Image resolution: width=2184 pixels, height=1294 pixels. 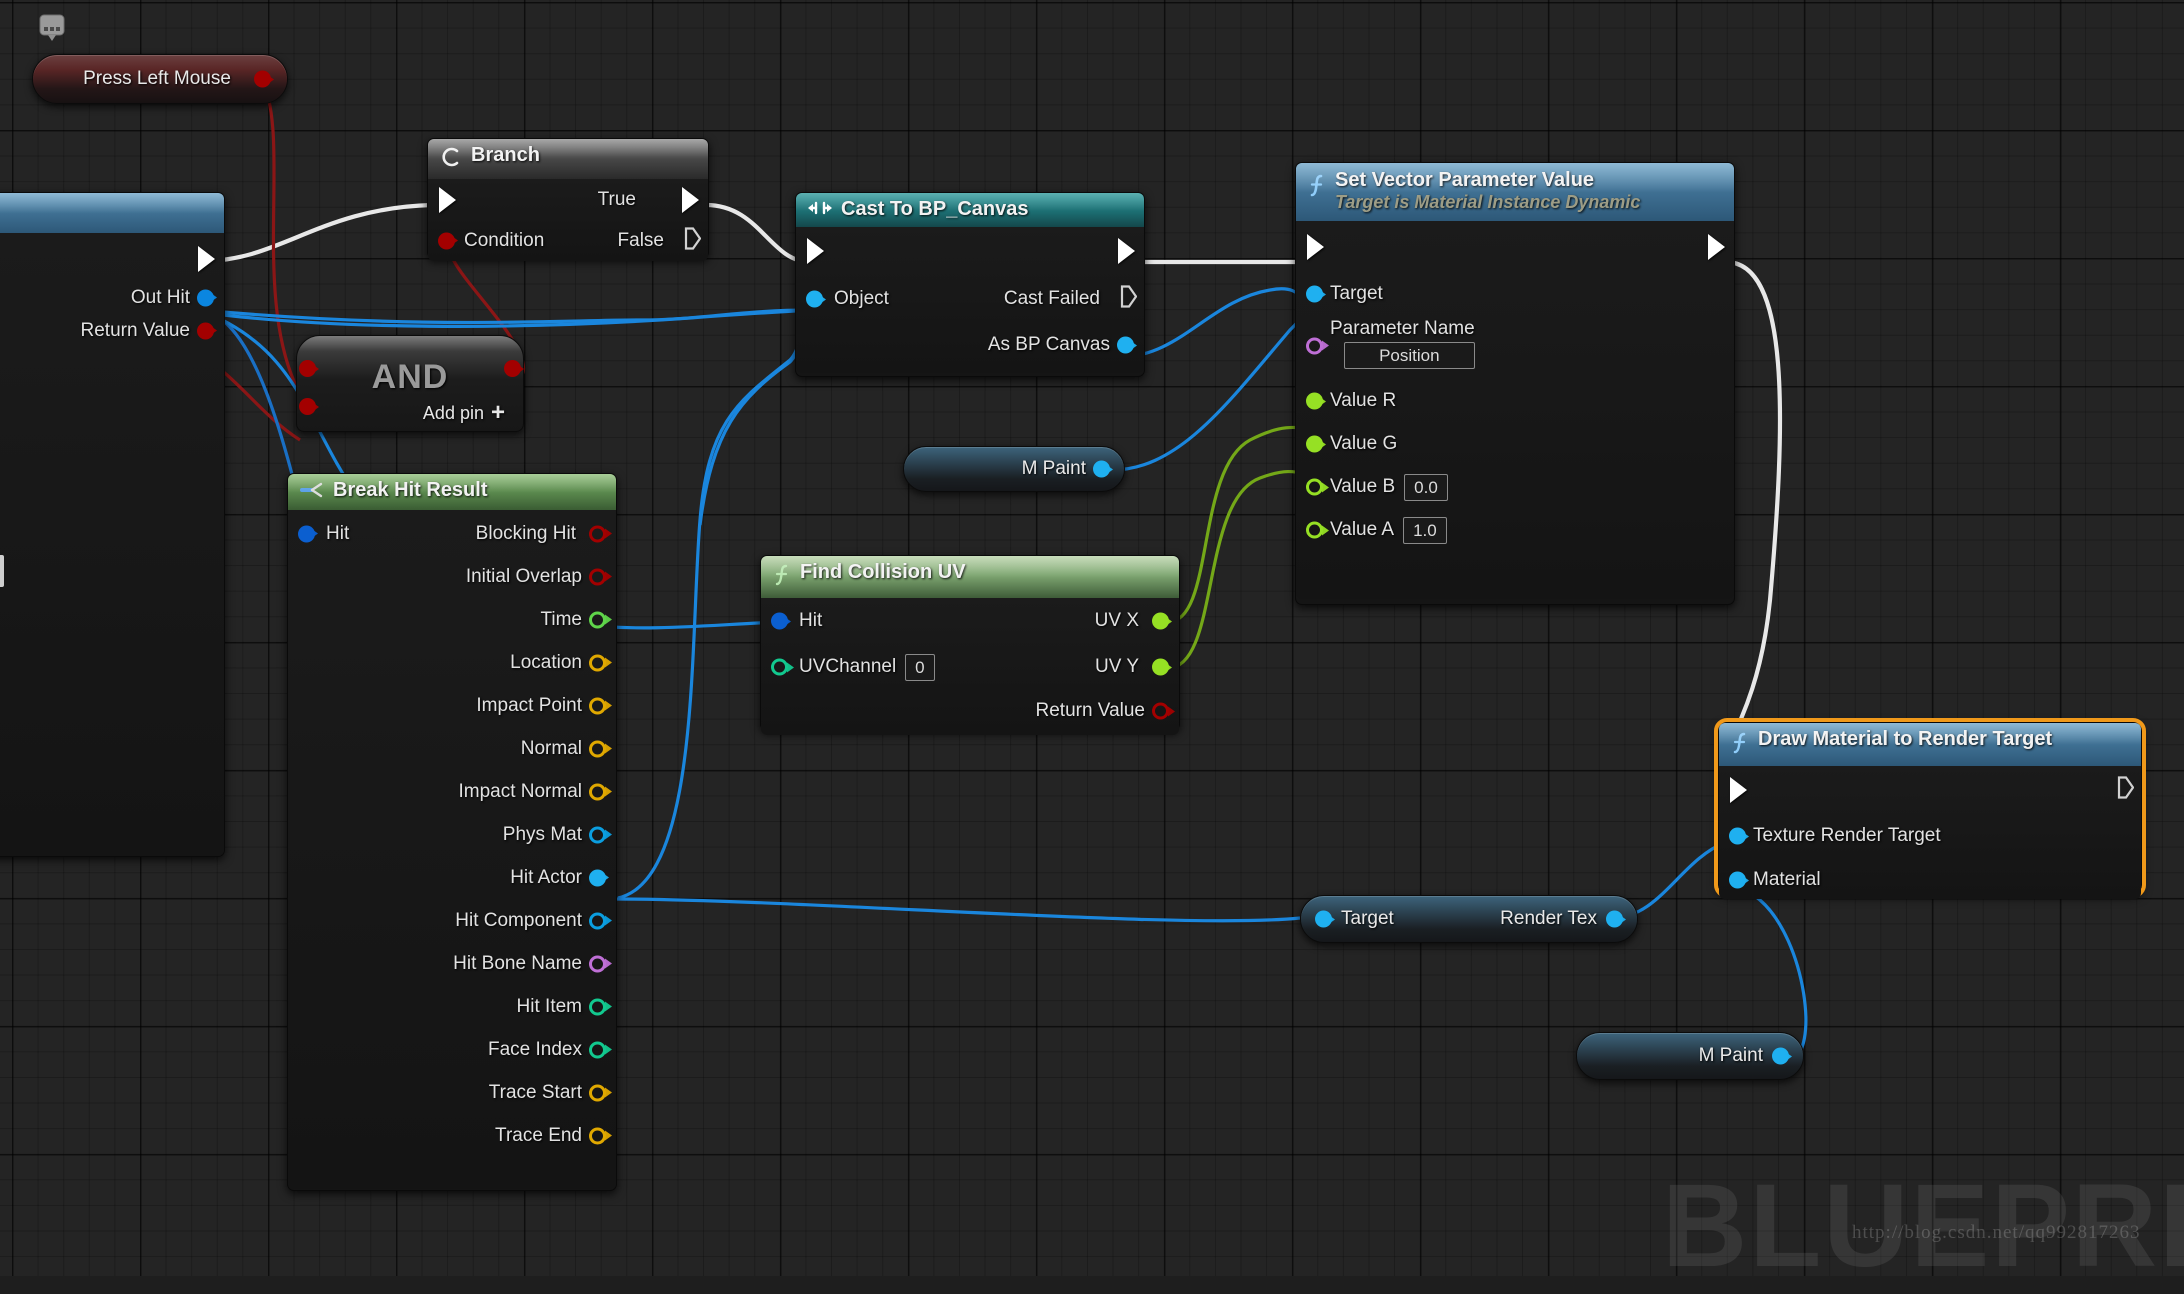 What do you see at coordinates (970, 621) in the screenshot?
I see `pin-row-uv-hit: Hit UV X` at bounding box center [970, 621].